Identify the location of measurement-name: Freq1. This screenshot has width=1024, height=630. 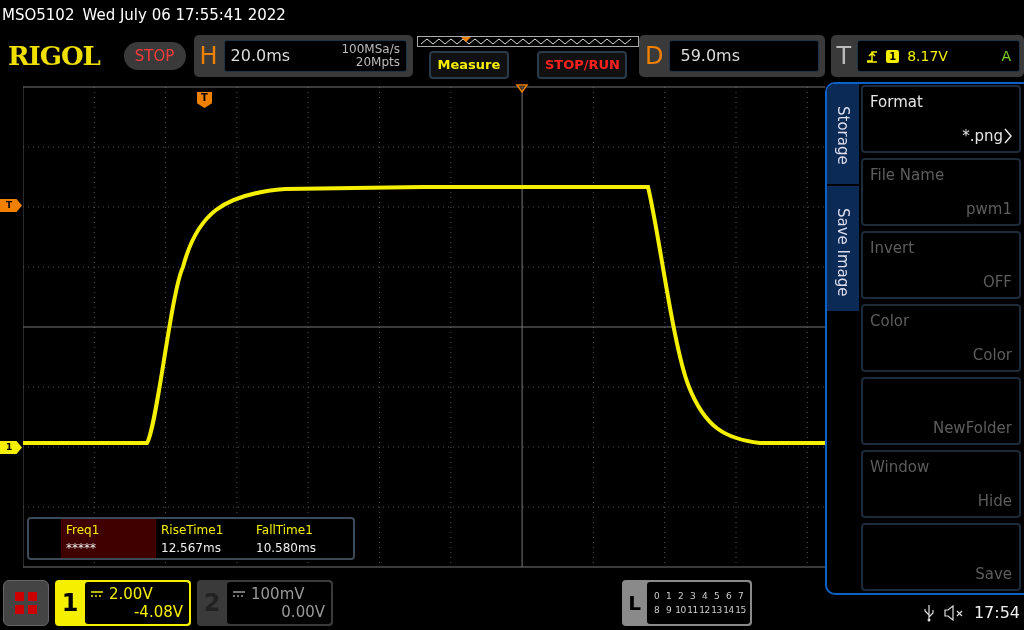
(83, 530).